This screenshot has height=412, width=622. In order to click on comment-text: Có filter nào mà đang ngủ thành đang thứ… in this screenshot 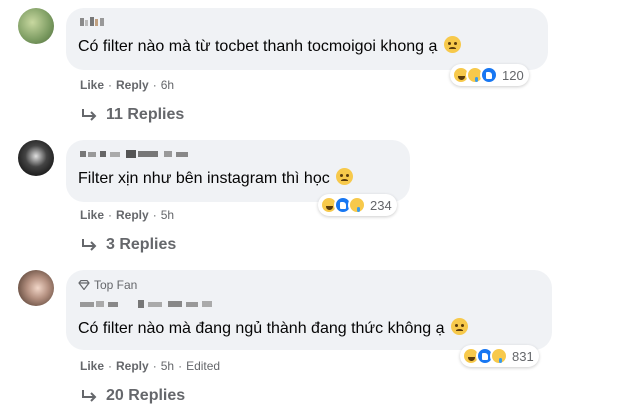, I will do `click(261, 328)`.